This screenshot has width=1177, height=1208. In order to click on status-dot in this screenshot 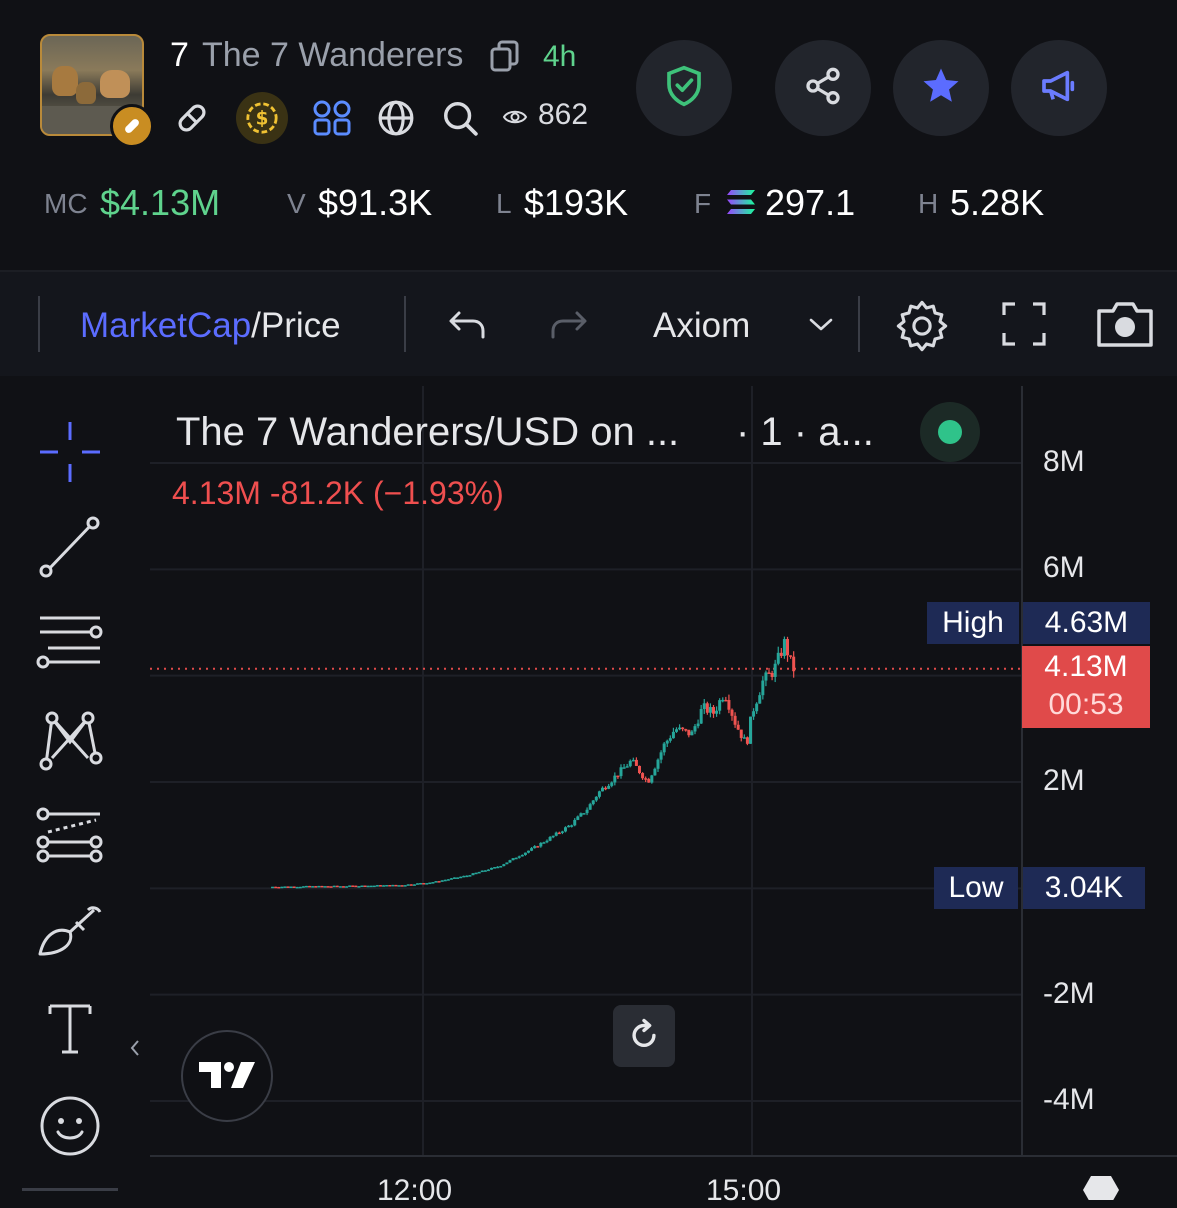, I will do `click(950, 432)`.